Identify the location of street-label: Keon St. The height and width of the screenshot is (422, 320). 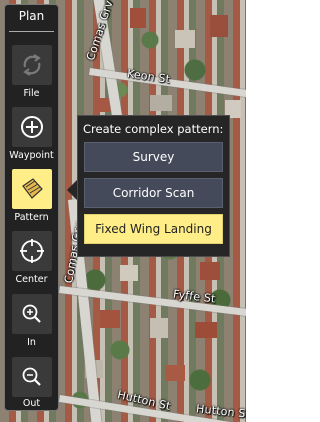
(149, 76).